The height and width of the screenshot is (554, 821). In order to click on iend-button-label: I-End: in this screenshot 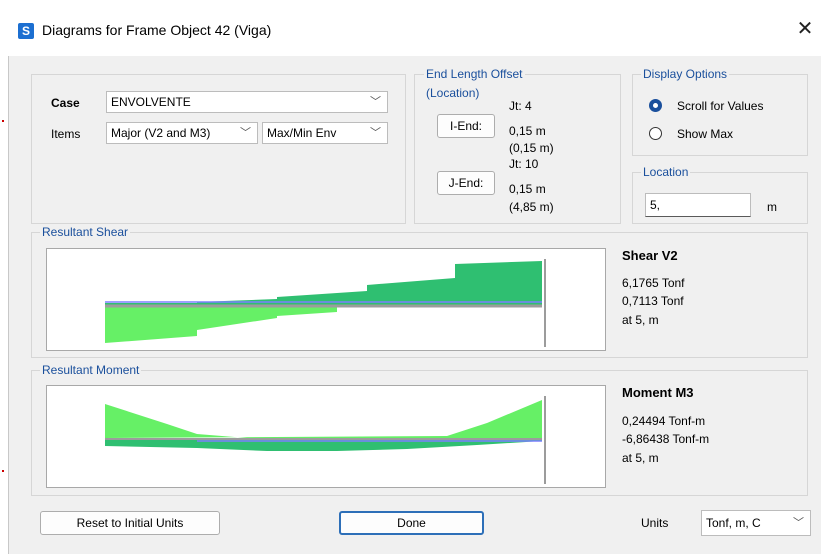, I will do `click(465, 126)`.